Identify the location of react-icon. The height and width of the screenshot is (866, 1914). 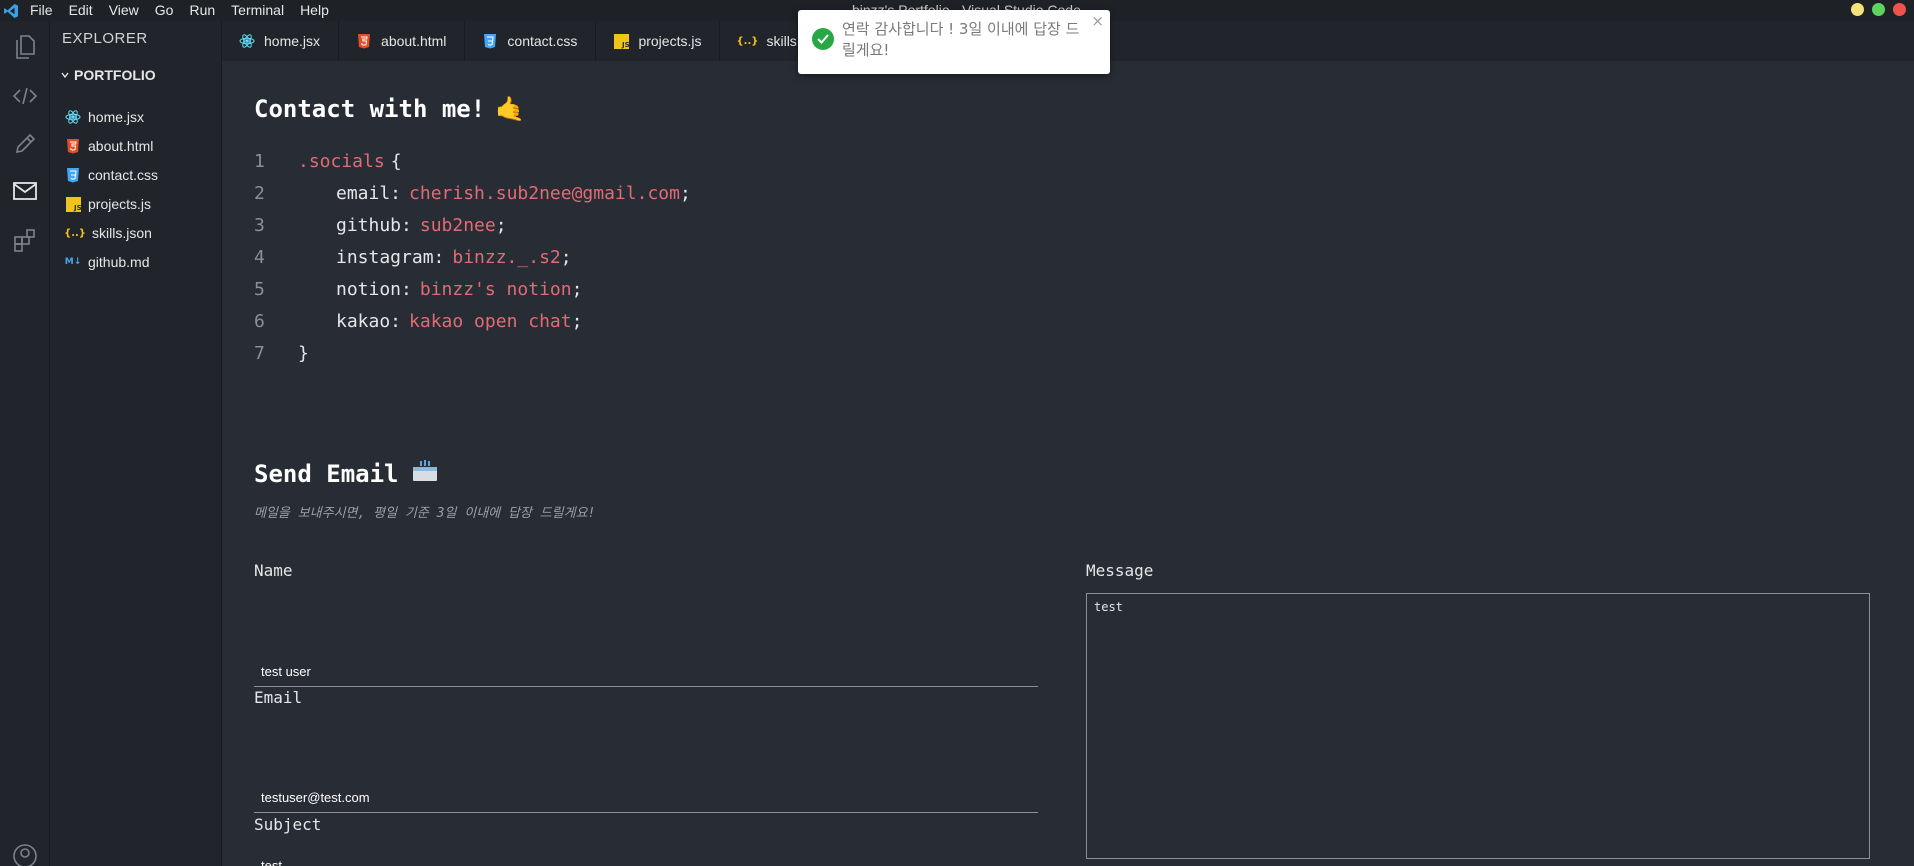
(247, 41).